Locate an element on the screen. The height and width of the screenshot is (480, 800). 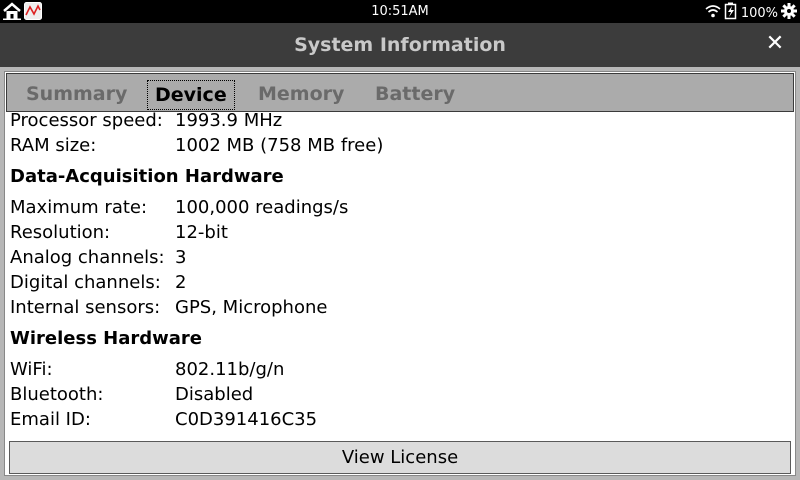
info-value: GPS, Microphone is located at coordinates (251, 307).